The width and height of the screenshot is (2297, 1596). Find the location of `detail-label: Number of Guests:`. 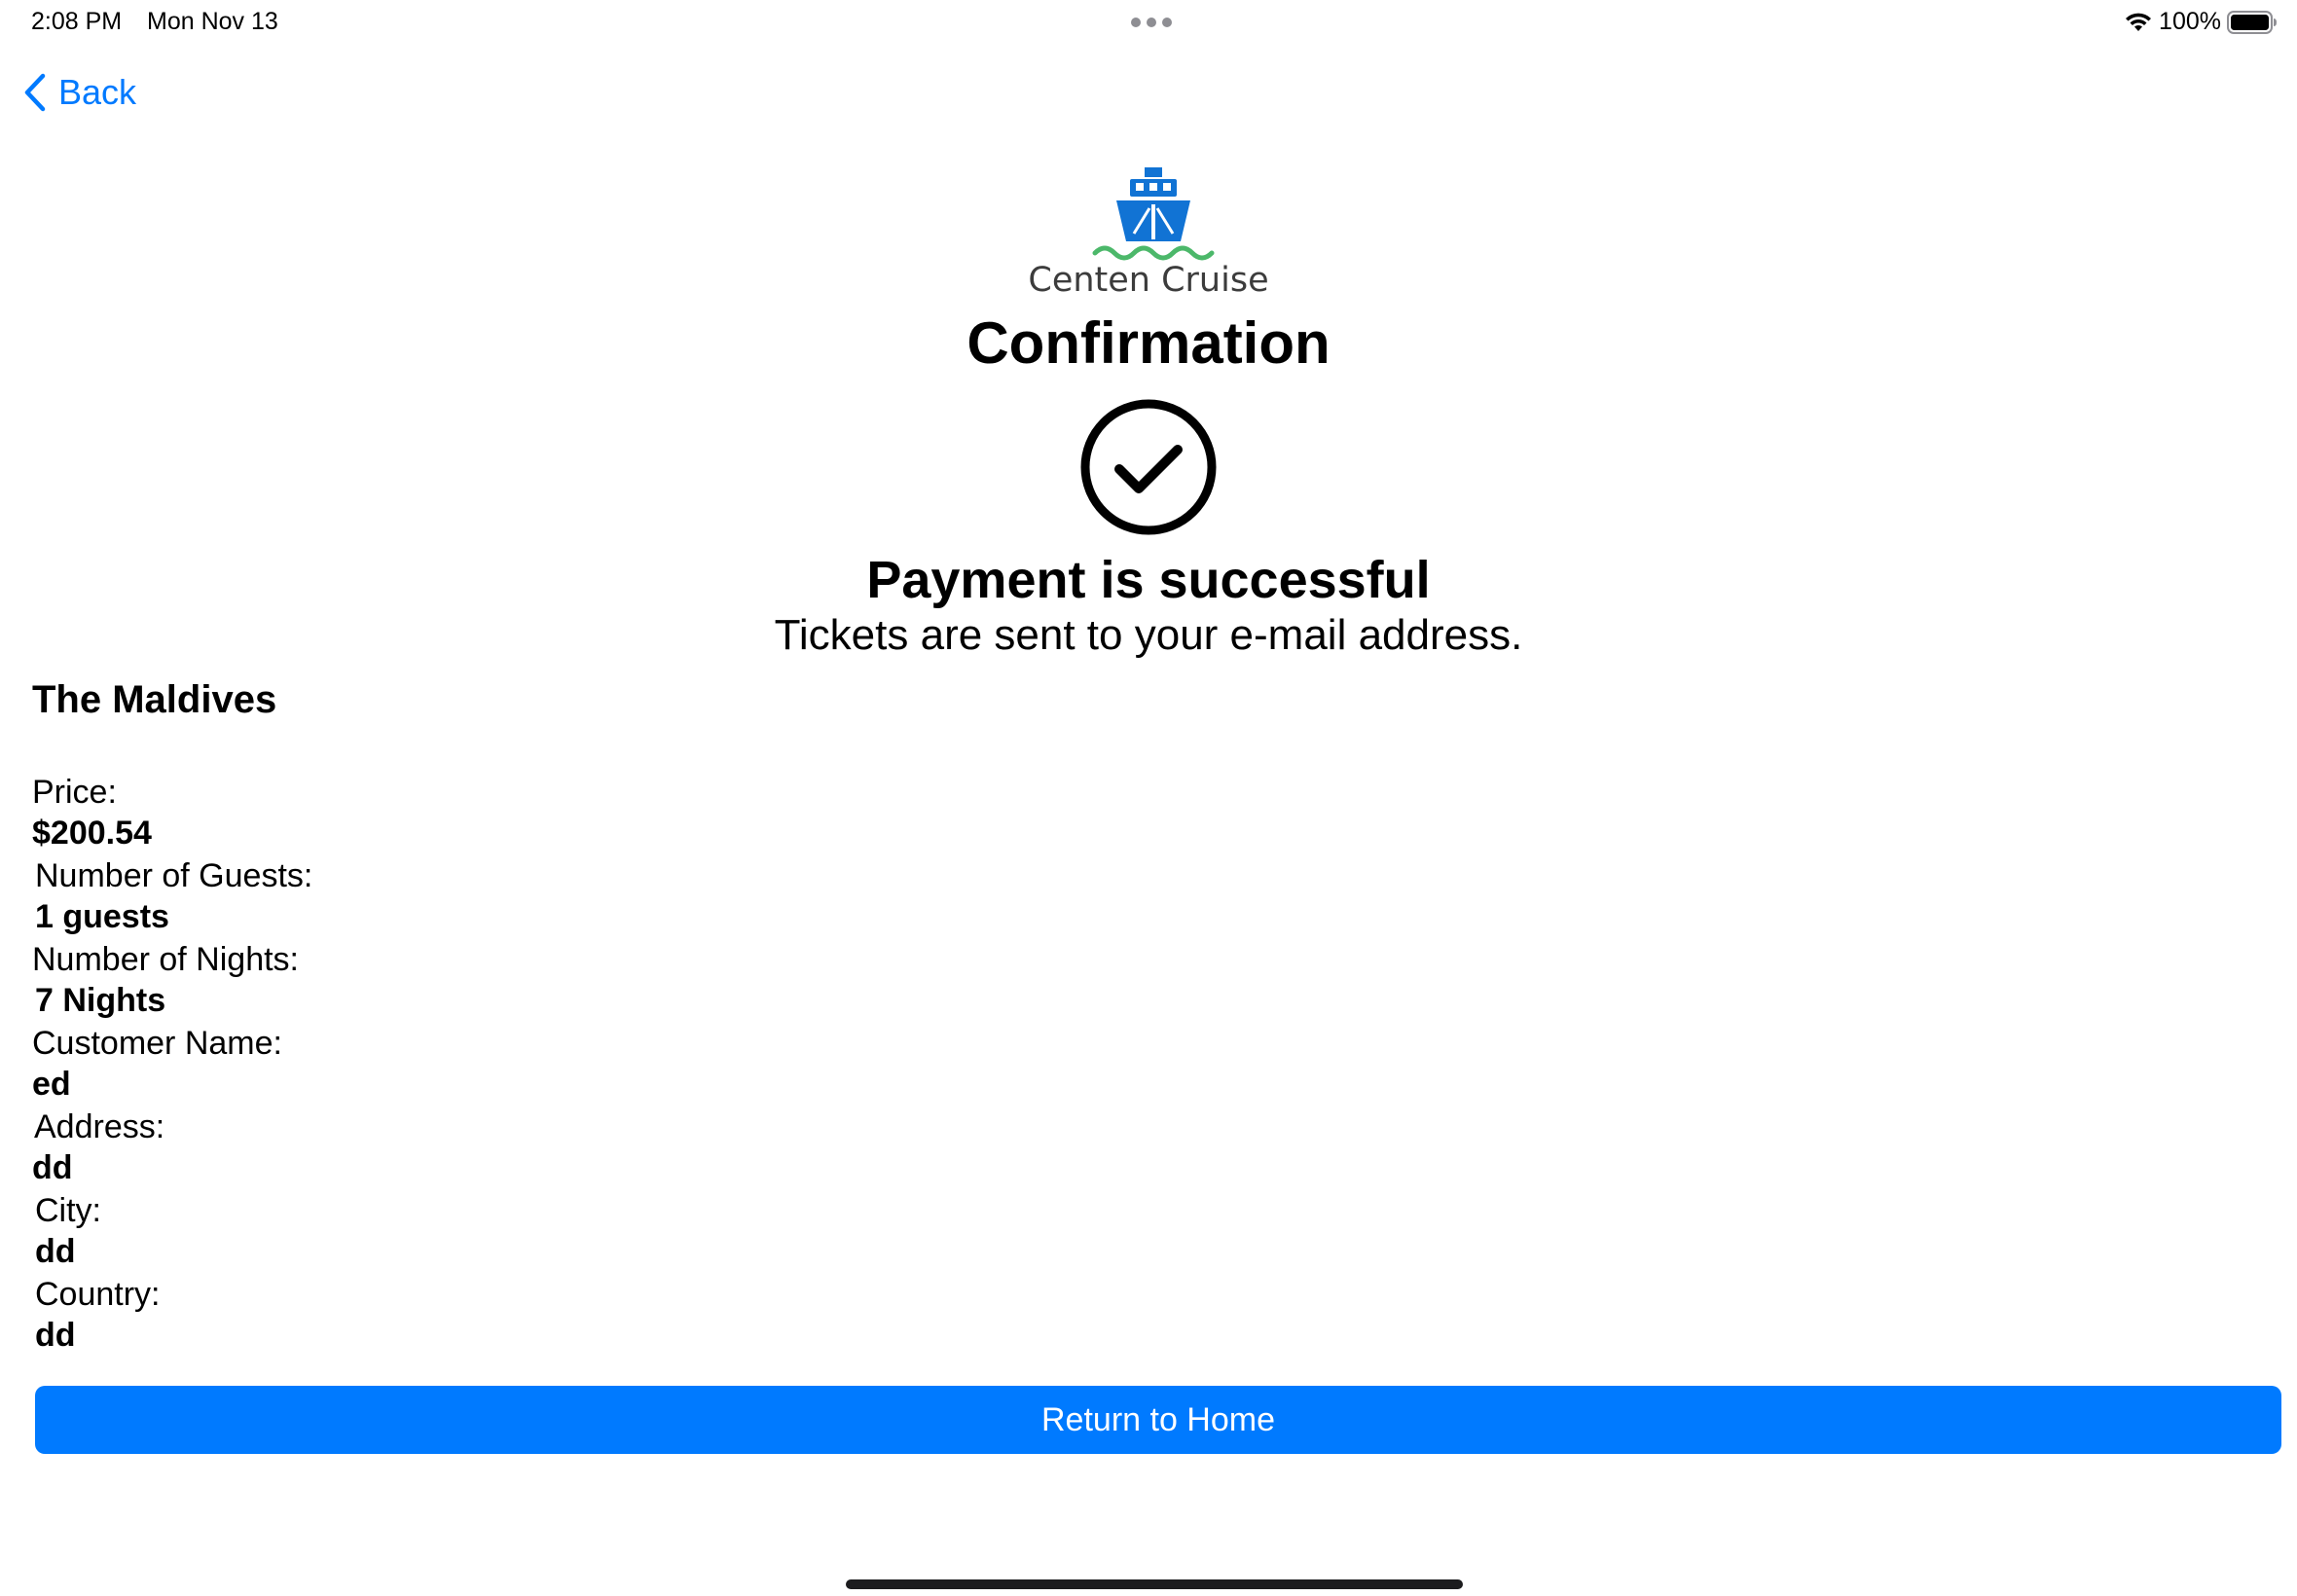

detail-label: Number of Guests: is located at coordinates (174, 875).